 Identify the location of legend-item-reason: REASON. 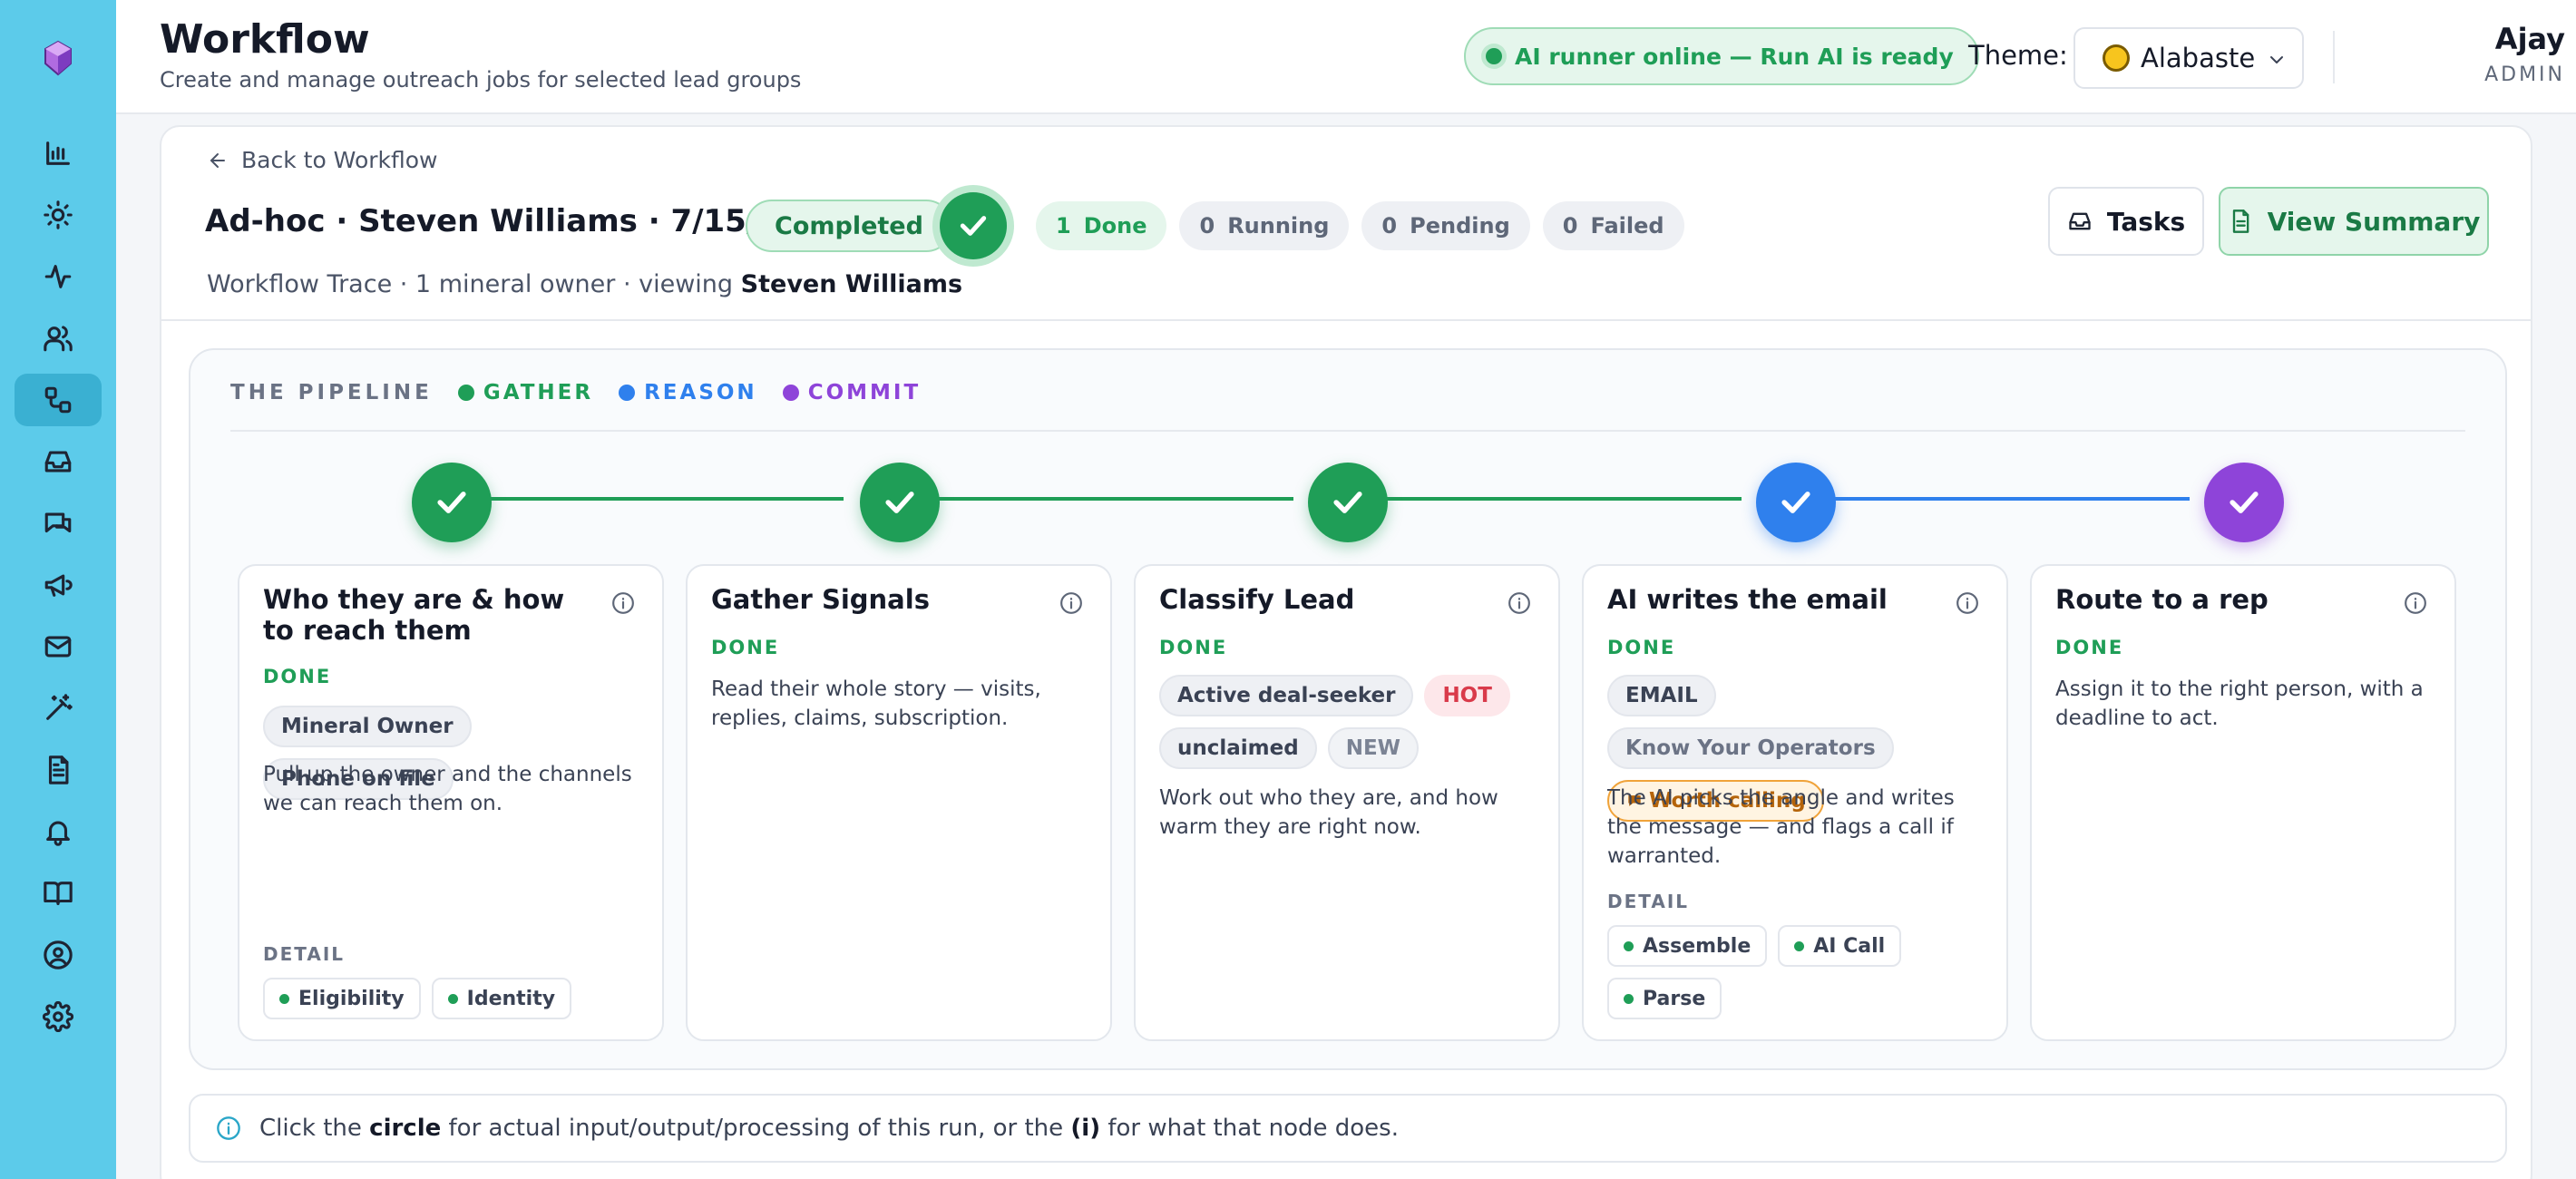
(688, 393).